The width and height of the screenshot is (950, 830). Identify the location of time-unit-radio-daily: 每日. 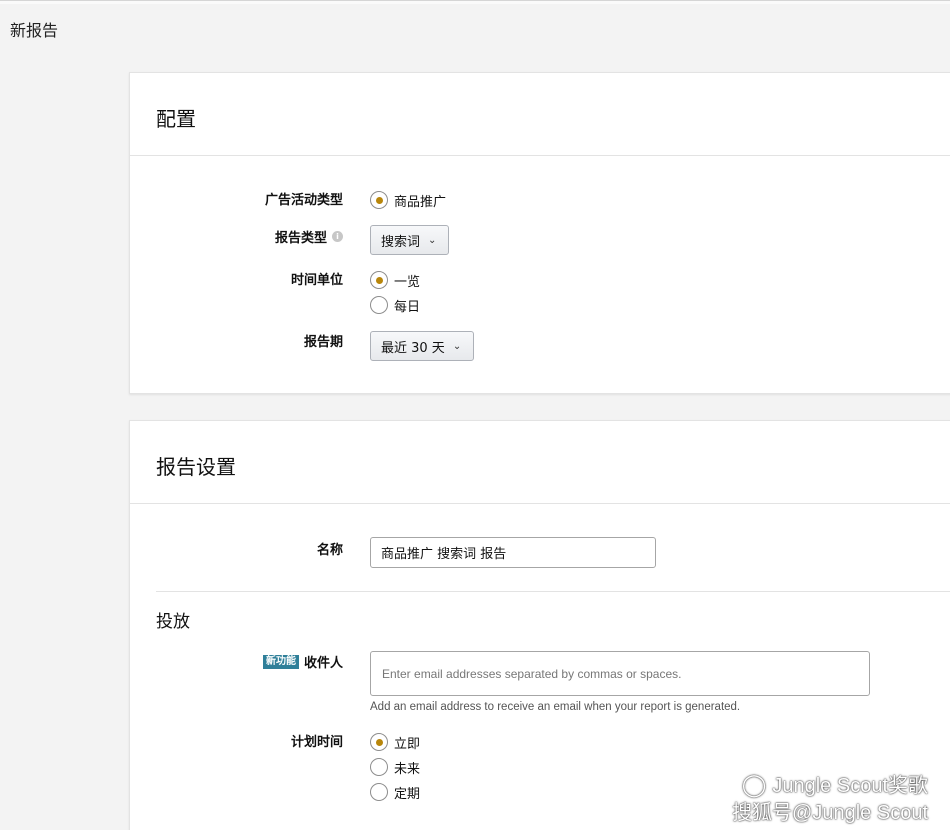
(395, 305).